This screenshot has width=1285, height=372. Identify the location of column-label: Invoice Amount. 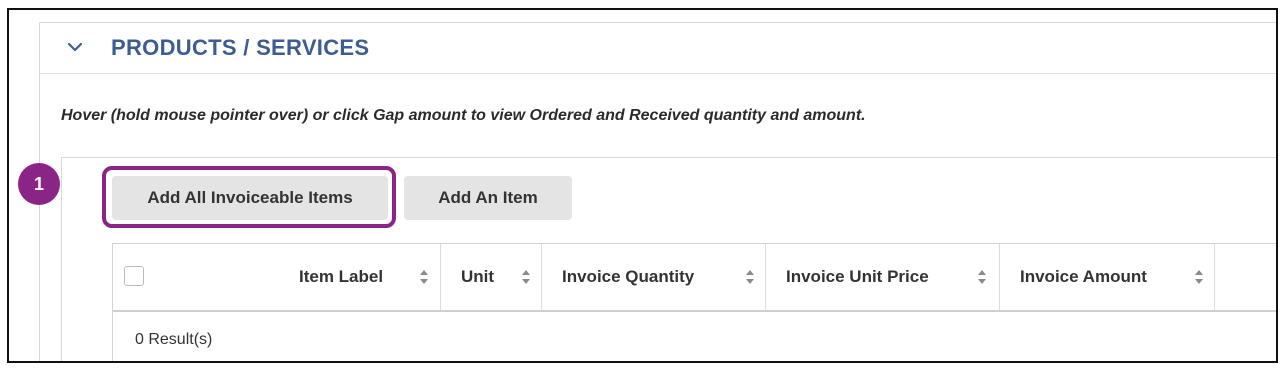
(1083, 276).